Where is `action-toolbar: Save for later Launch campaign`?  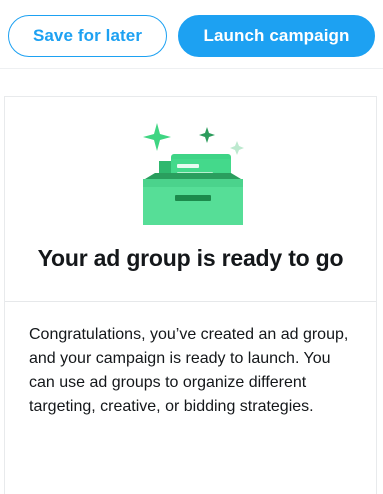
action-toolbar: Save for later Launch campaign is located at coordinates (191, 34).